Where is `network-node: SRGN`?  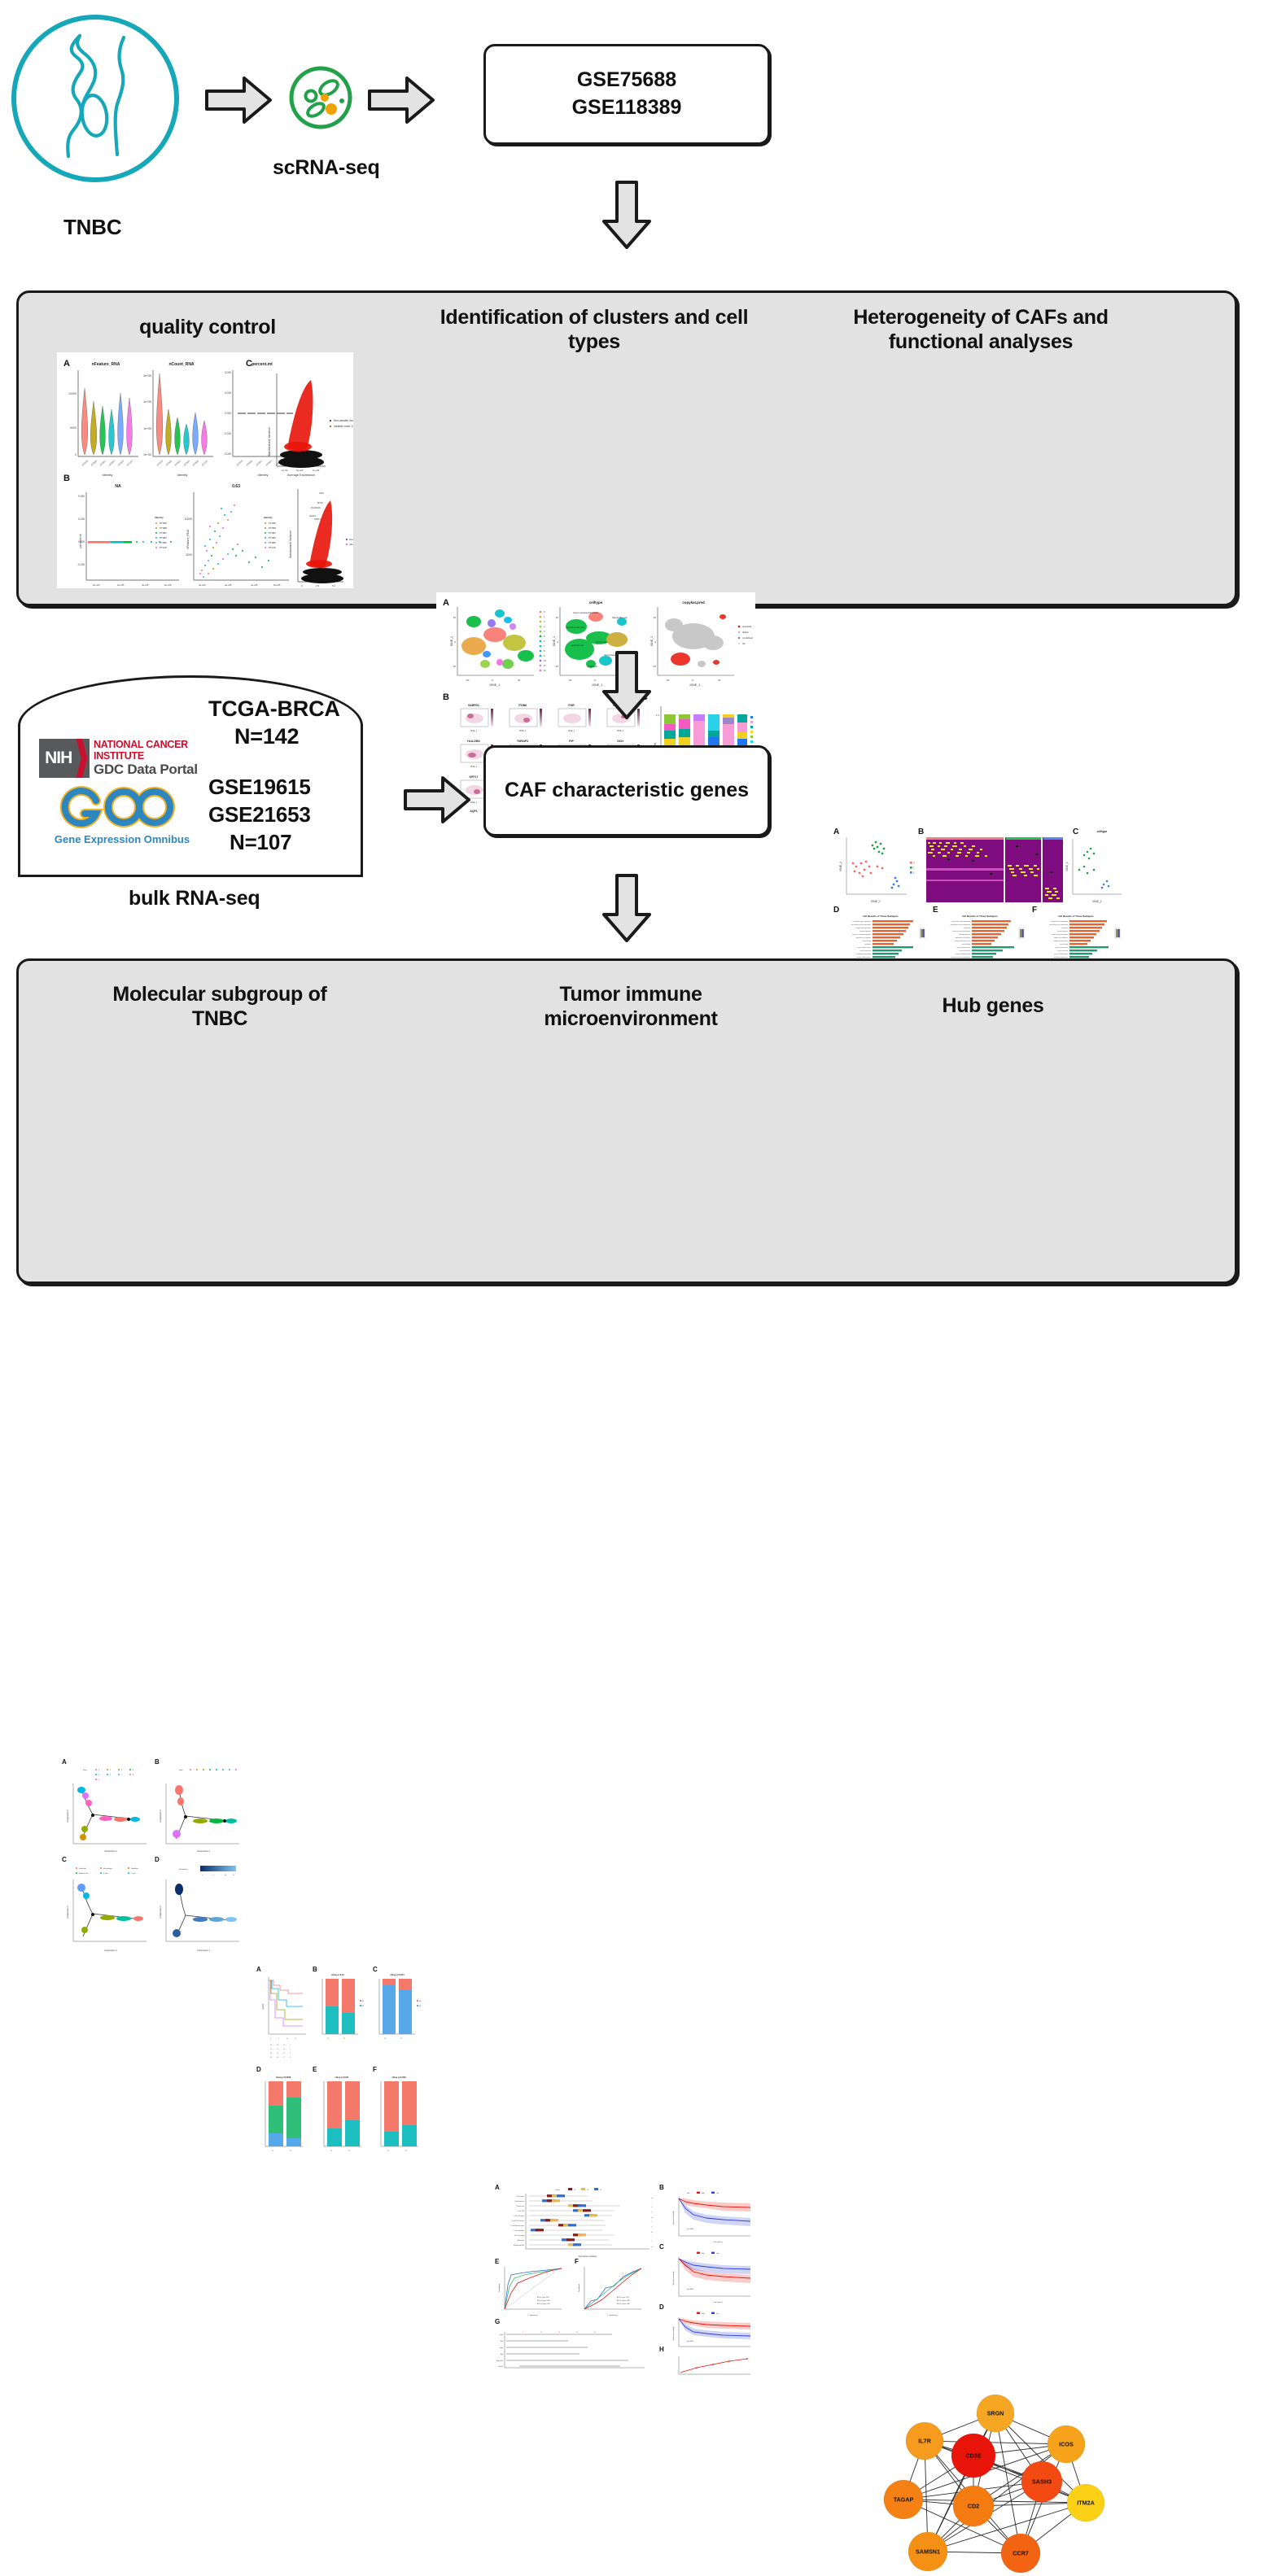 network-node: SRGN is located at coordinates (996, 2413).